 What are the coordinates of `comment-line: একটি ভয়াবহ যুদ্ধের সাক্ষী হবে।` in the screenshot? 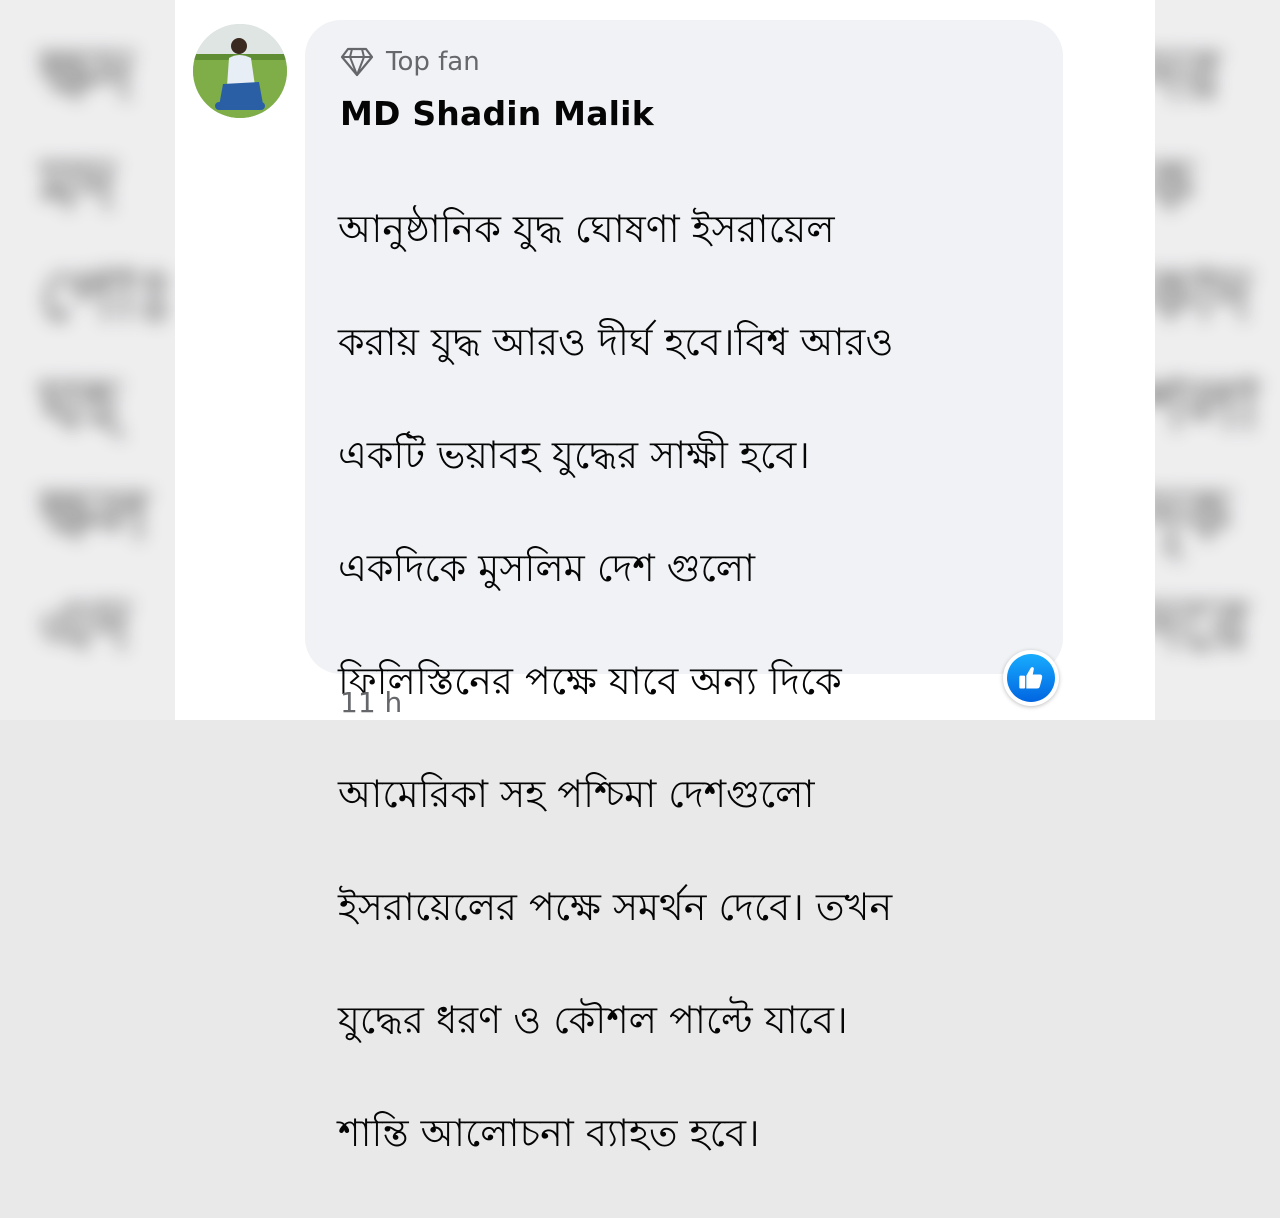 It's located at (574, 454).